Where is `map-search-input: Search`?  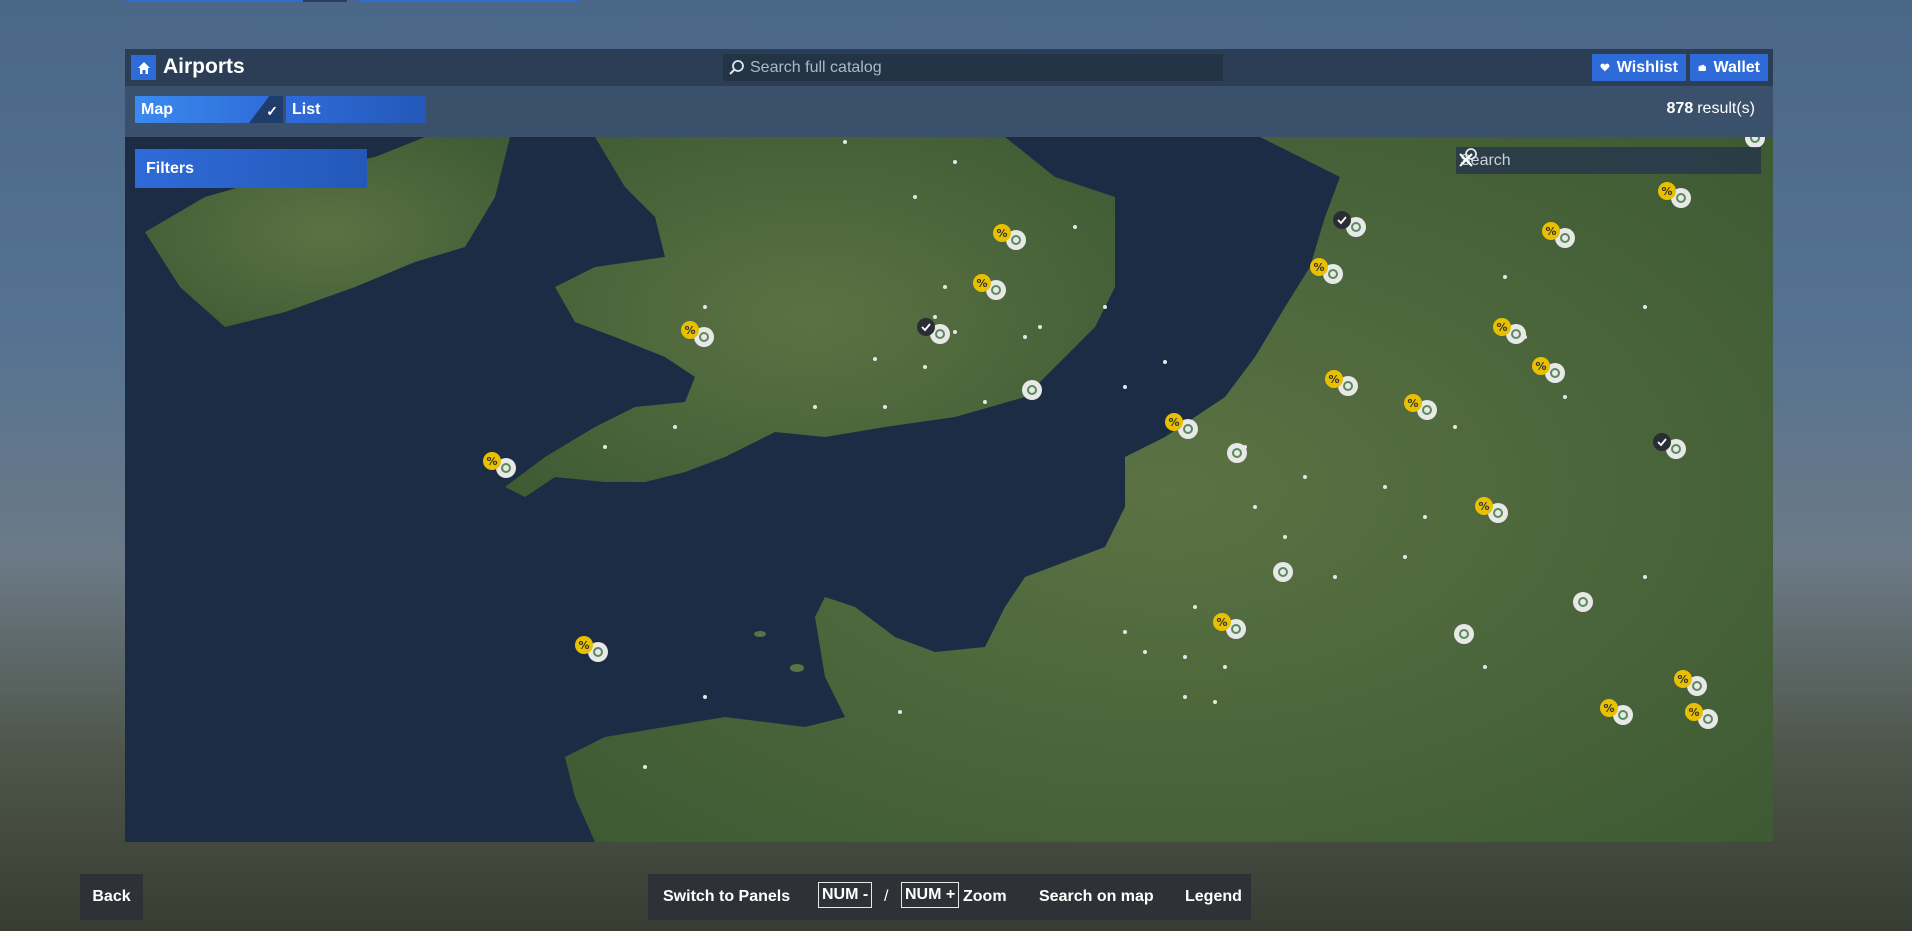 map-search-input: Search is located at coordinates (1608, 160).